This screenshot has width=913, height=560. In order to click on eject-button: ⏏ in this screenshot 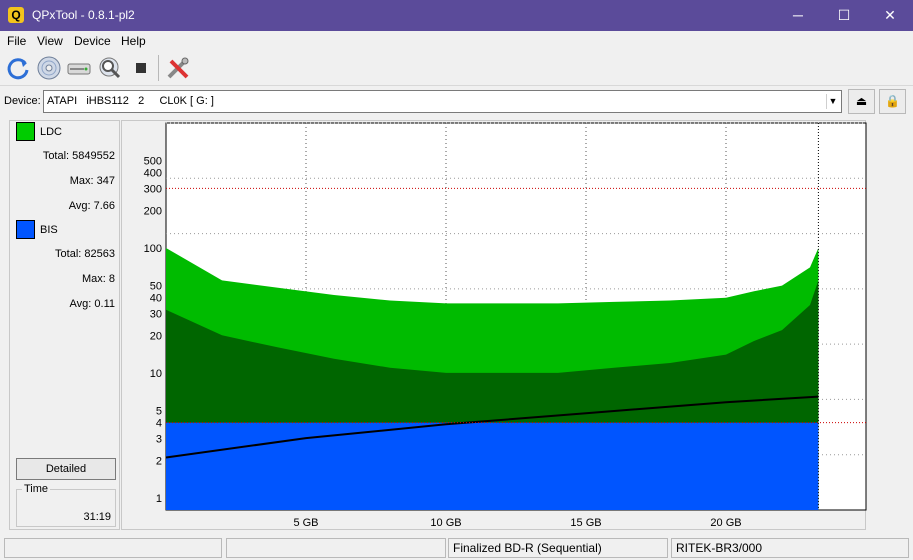, I will do `click(861, 101)`.